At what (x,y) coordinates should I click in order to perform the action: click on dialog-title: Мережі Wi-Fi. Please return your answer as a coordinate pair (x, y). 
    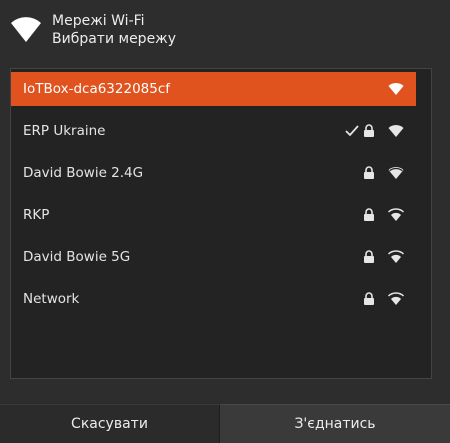
    Looking at the image, I should click on (98, 21).